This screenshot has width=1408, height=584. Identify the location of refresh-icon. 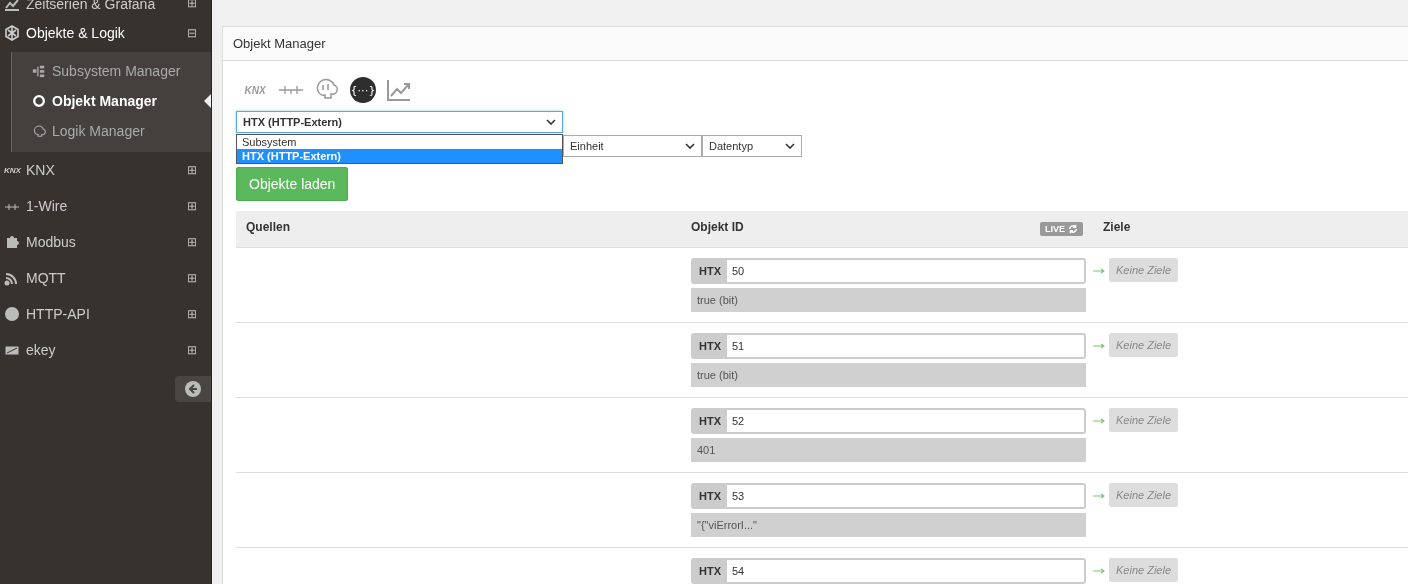
(1073, 229).